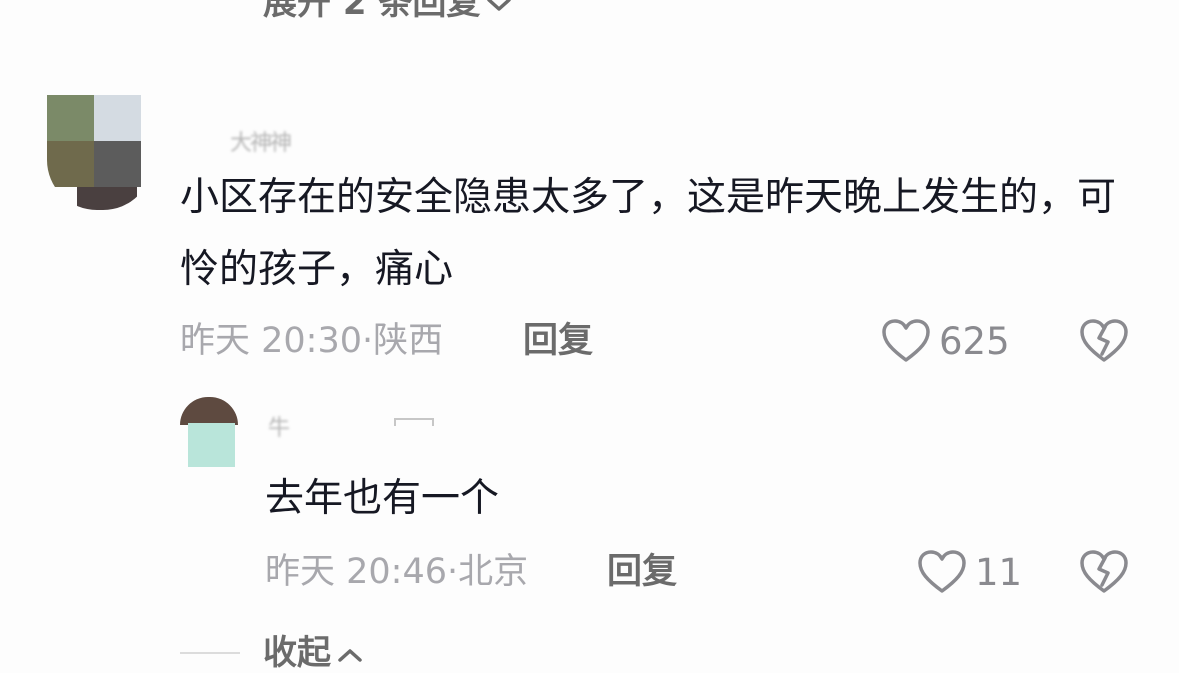  Describe the element at coordinates (999, 572) in the screenshot. I see `reply-like-count: 11` at that location.